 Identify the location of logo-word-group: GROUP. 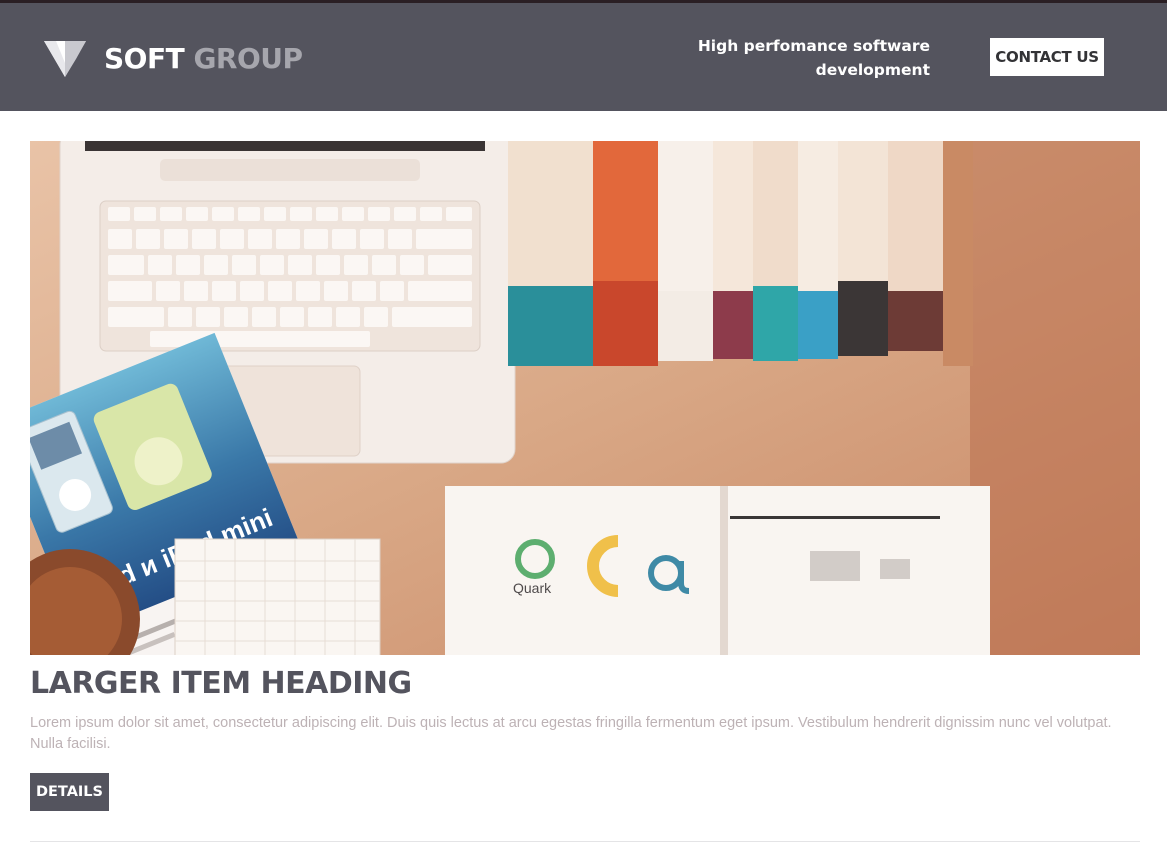
(248, 58).